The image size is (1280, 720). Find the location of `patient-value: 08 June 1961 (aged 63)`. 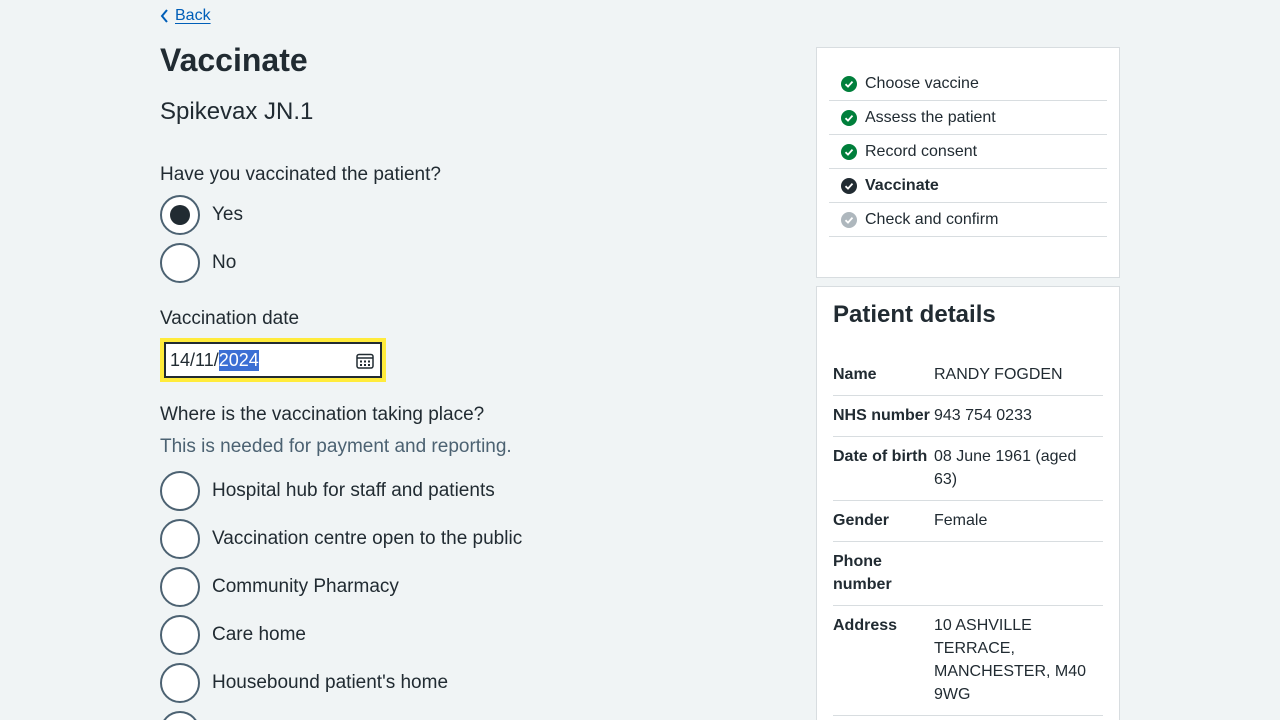

patient-value: 08 June 1961 (aged 63) is located at coordinates (1005, 468).